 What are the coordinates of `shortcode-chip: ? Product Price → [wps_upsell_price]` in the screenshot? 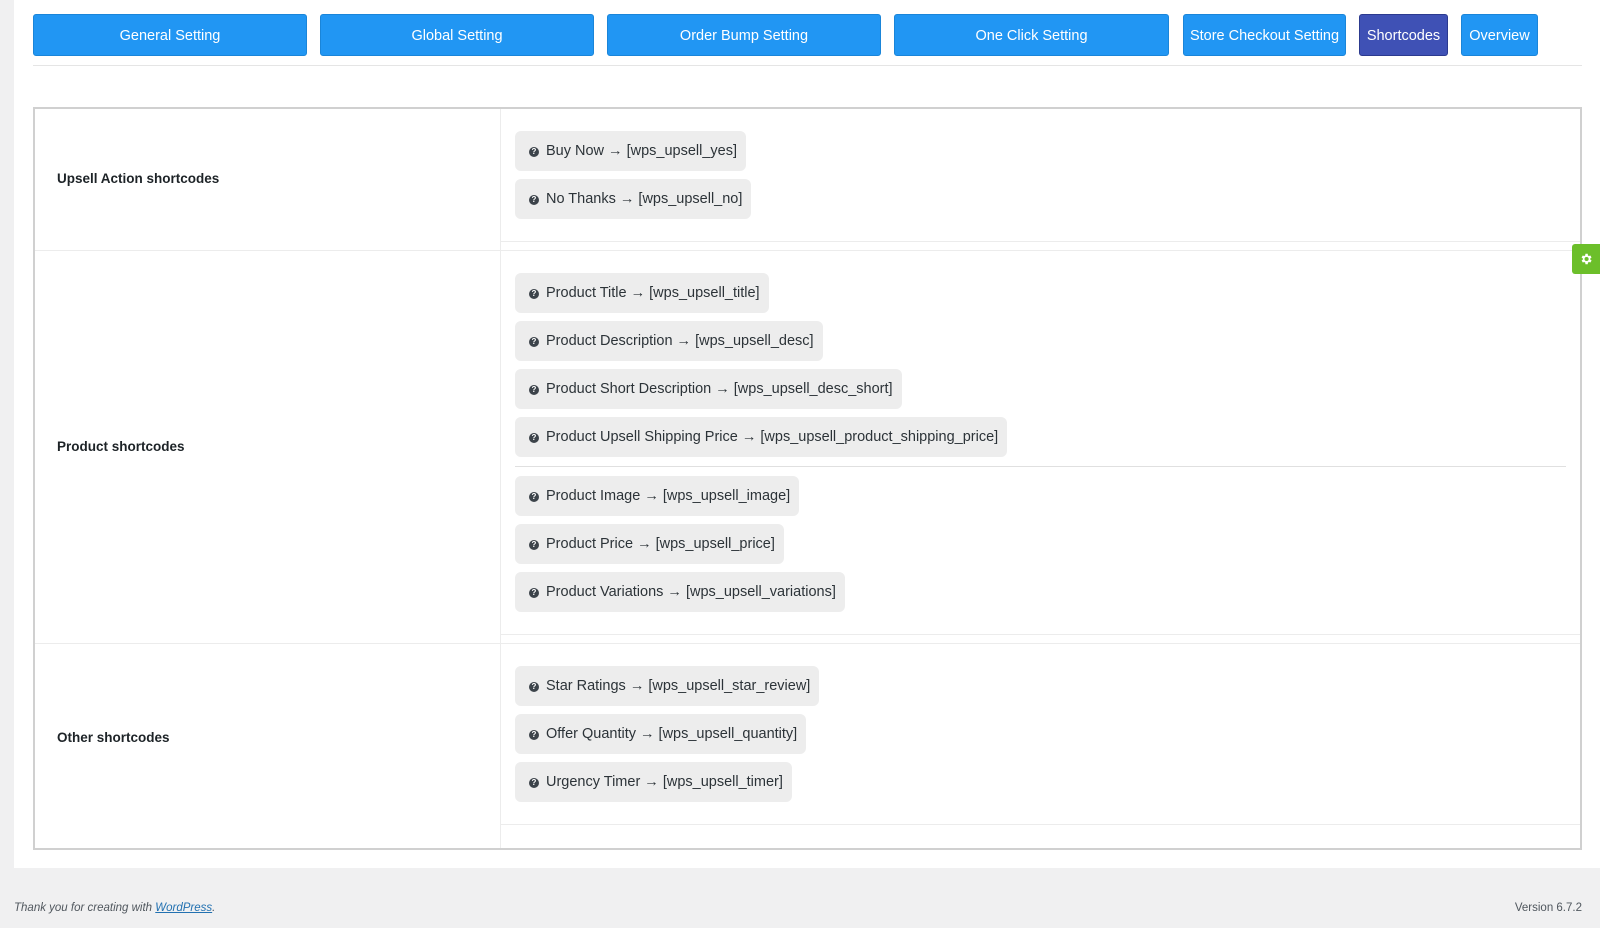 It's located at (649, 544).